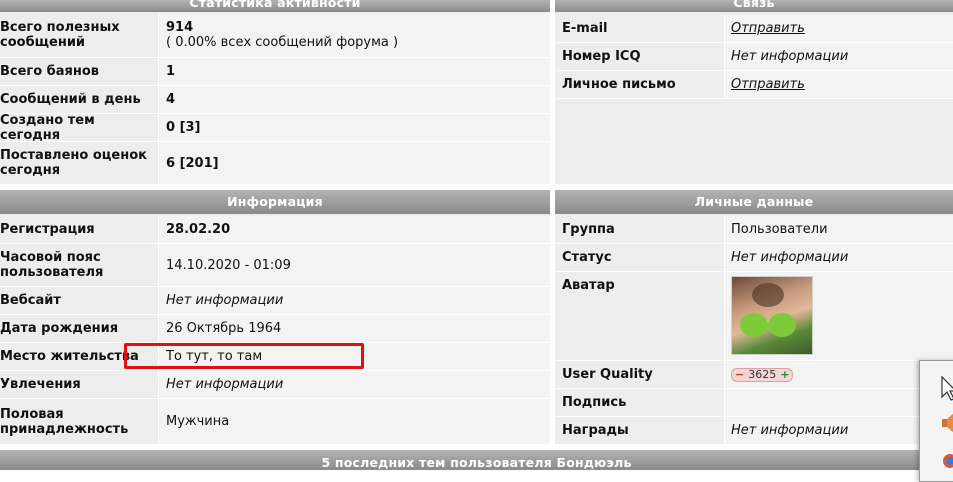 The height and width of the screenshot is (482, 953). I want to click on table-row: Аватар, so click(754, 316).